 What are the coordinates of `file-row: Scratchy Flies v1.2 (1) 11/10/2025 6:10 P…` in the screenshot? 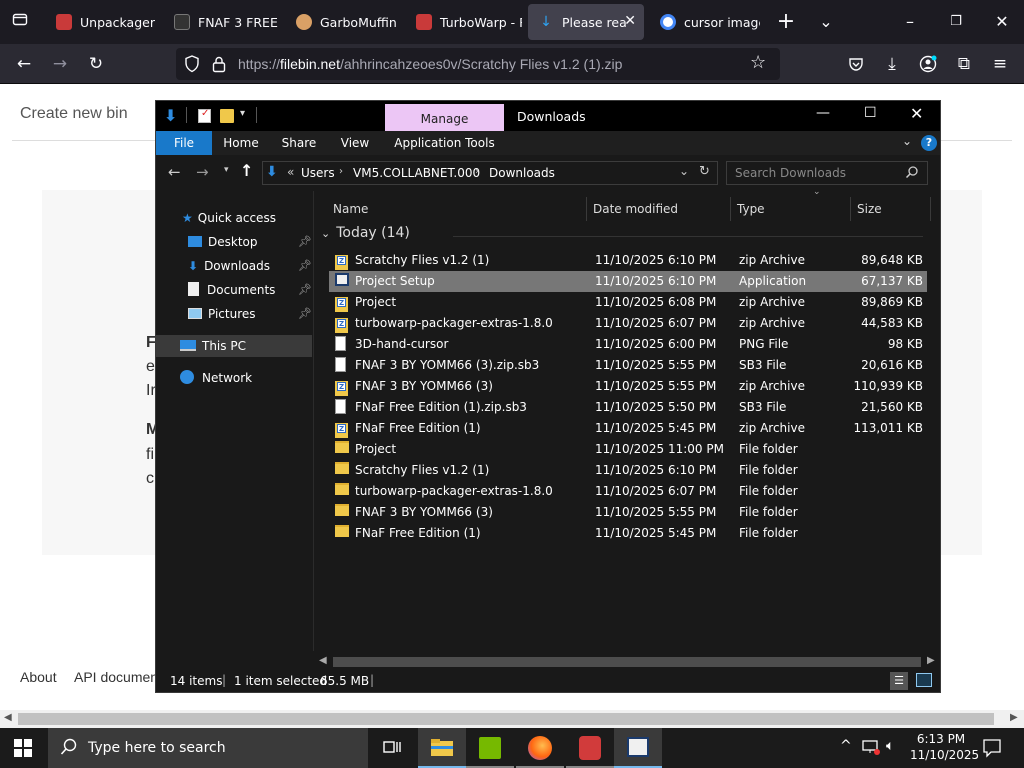 It's located at (628, 470).